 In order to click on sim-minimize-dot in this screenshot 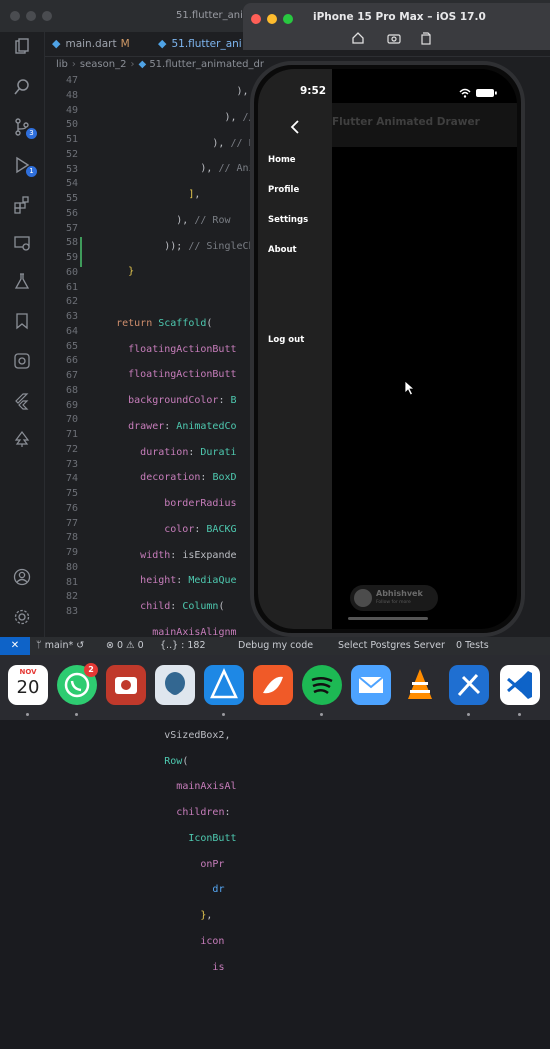, I will do `click(272, 19)`.